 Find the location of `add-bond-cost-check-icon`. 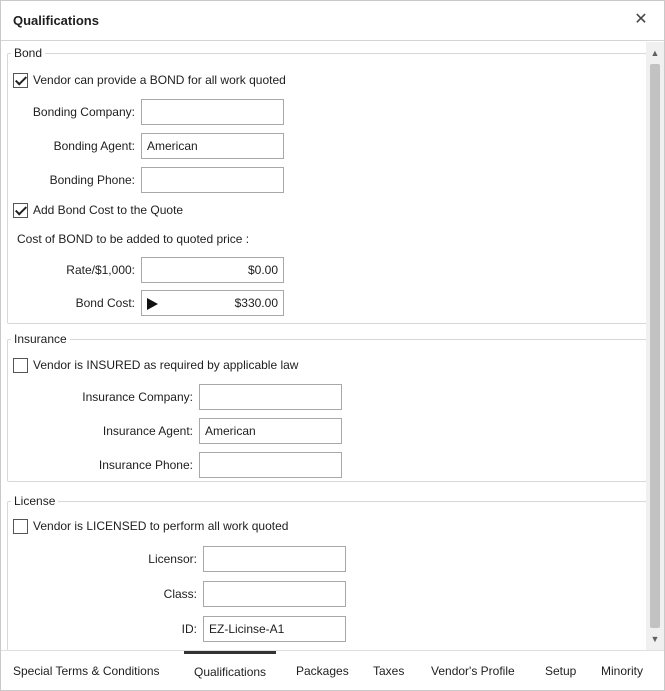

add-bond-cost-check-icon is located at coordinates (20, 210).